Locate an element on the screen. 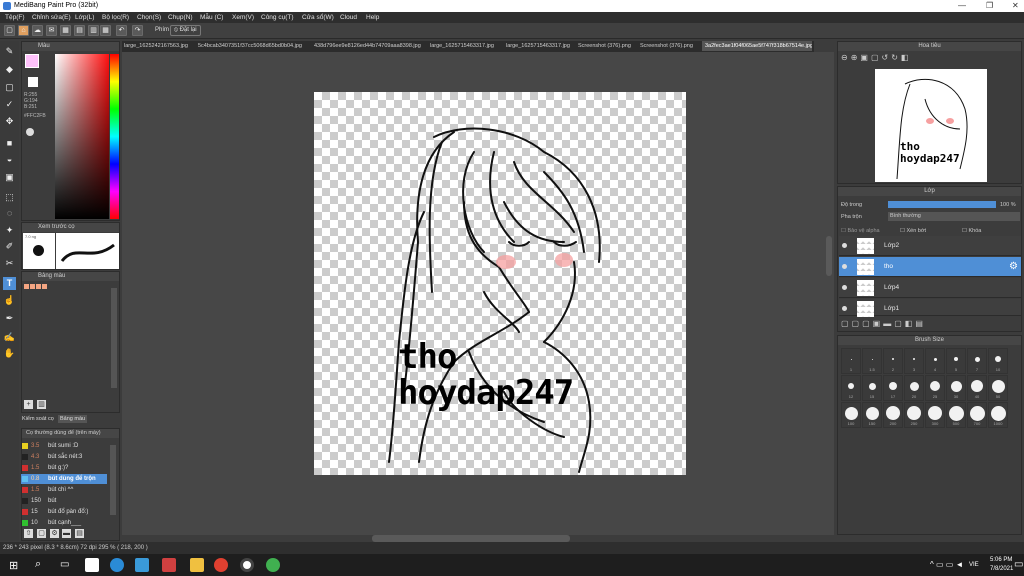 Image resolution: width=1024 pixels, height=576 pixels. check-tool-icon: ✓ is located at coordinates (9, 104).